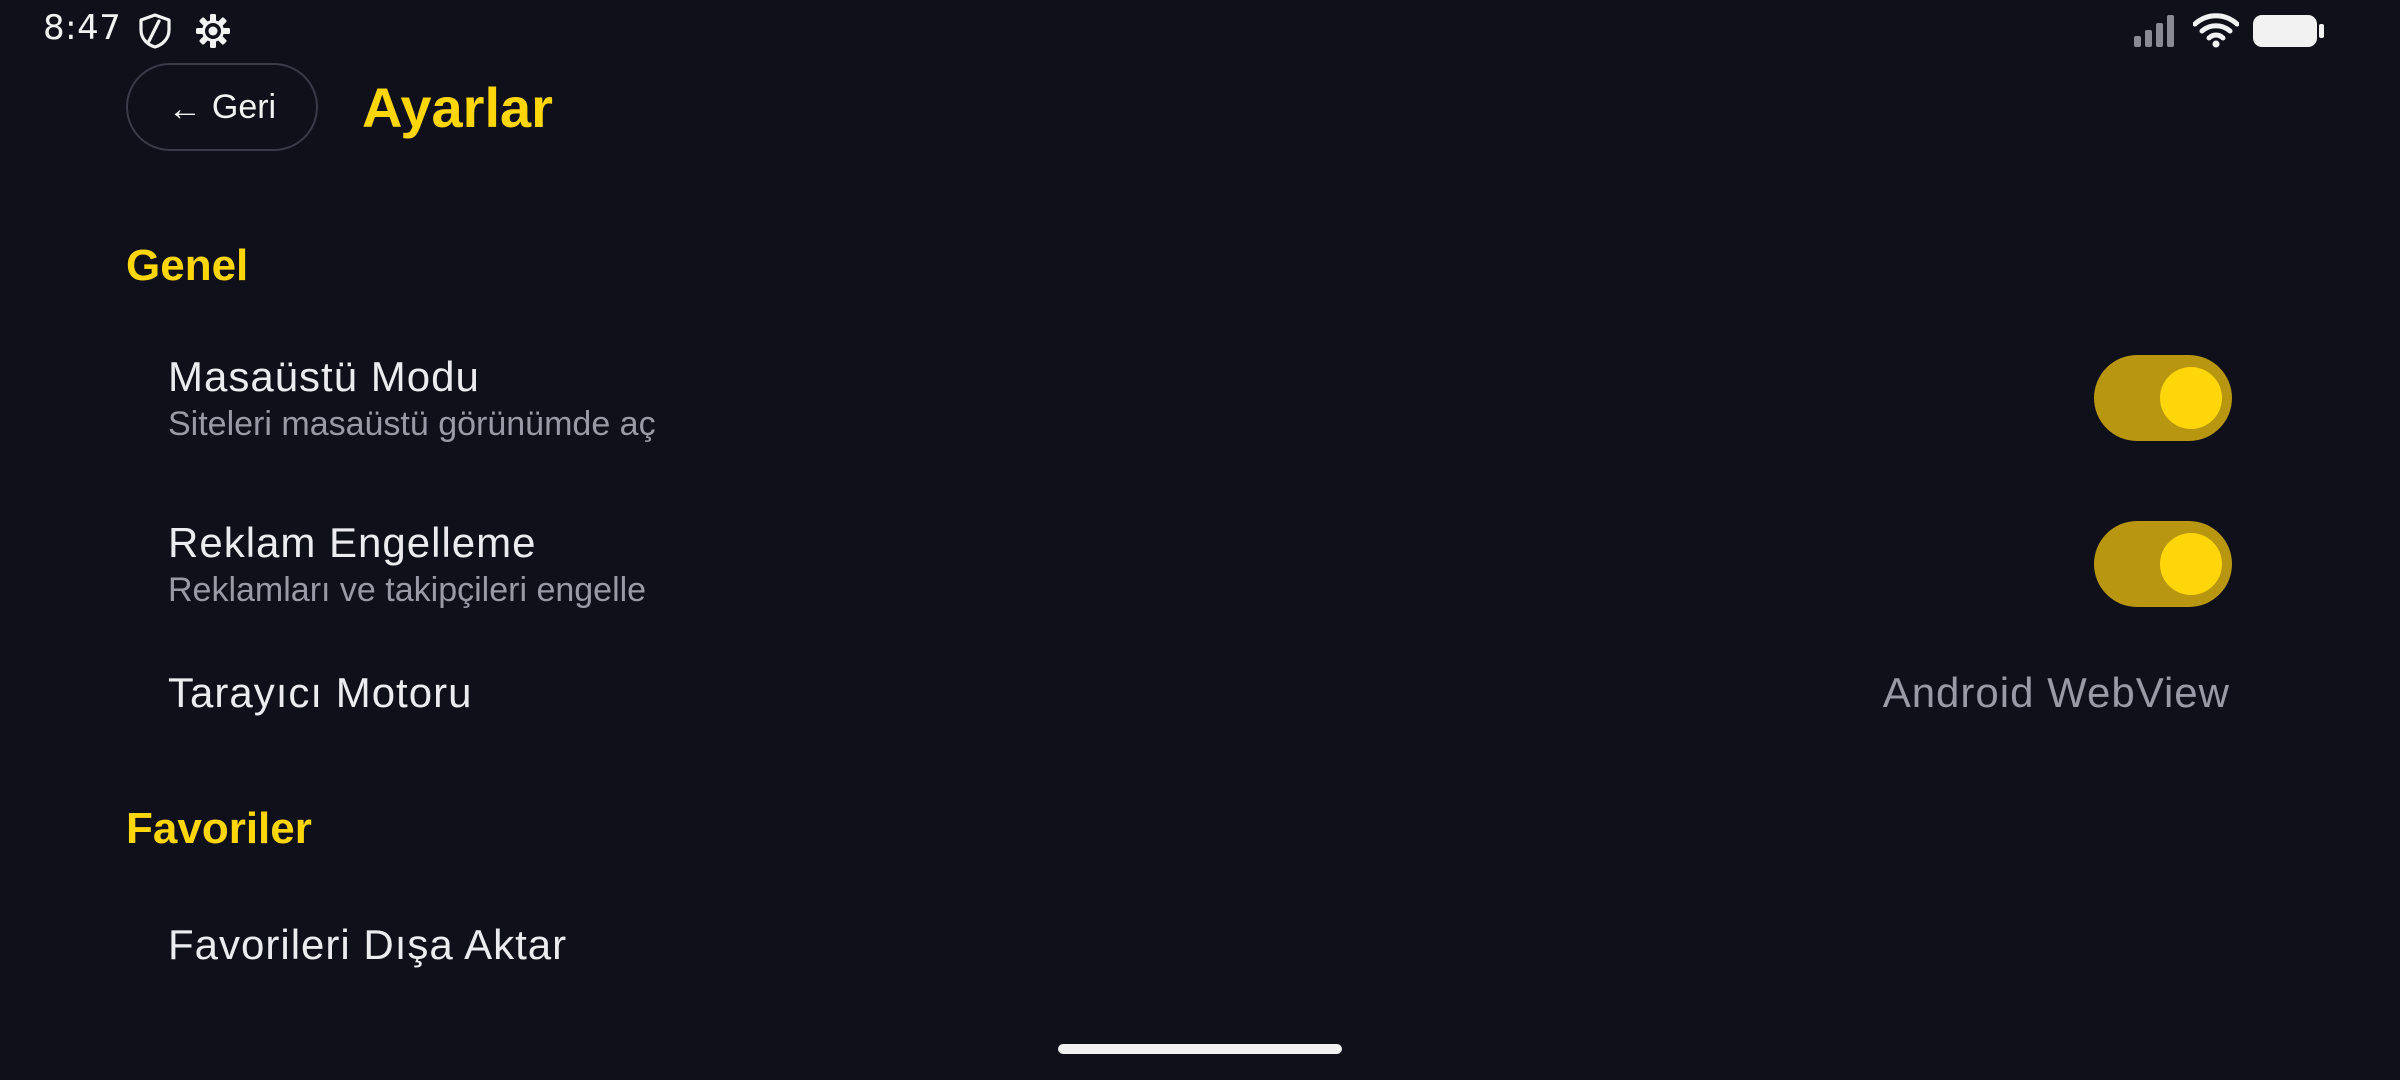 The width and height of the screenshot is (2400, 1080). What do you see at coordinates (320, 692) in the screenshot?
I see `setting-title-browser-engine: Tarayıcı Motoru` at bounding box center [320, 692].